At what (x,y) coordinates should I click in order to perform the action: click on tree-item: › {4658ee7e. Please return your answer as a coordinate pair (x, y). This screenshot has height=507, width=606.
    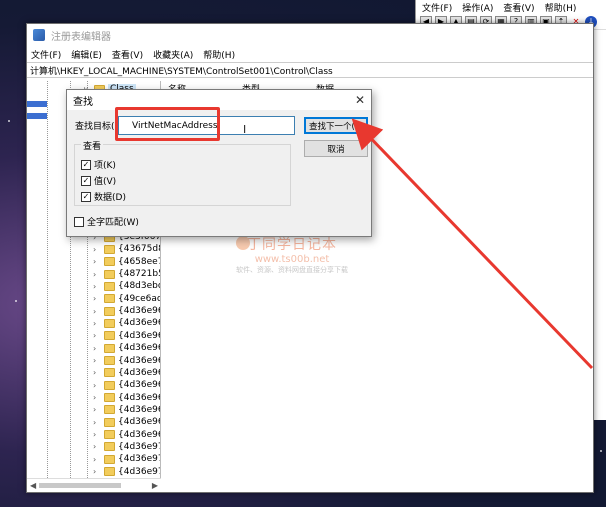
    Looking at the image, I should click on (126, 262).